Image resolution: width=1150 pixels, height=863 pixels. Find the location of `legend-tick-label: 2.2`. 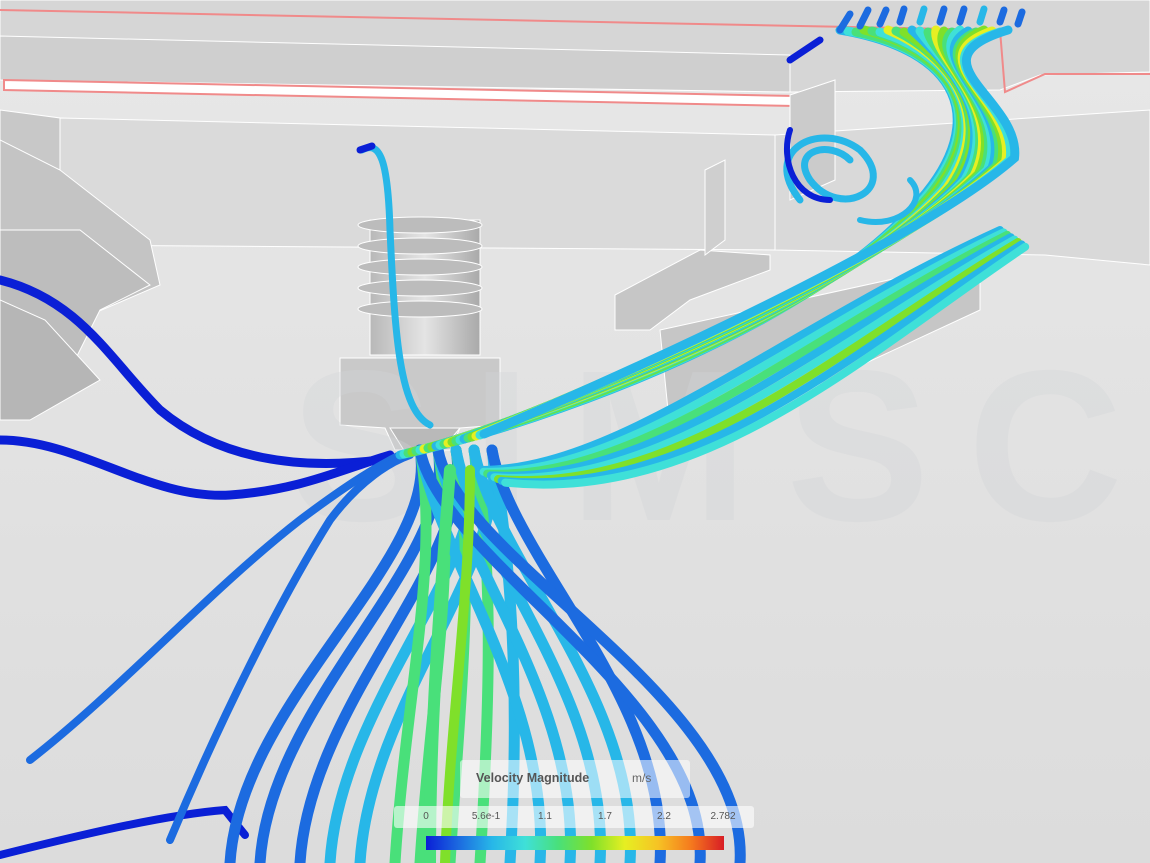

legend-tick-label: 2.2 is located at coordinates (664, 816).